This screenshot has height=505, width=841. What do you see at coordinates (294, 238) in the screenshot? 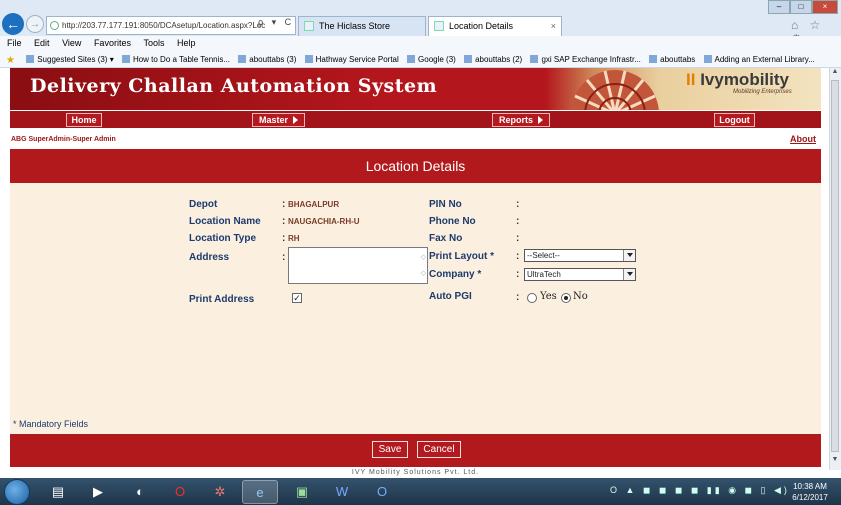
I see `location-type-value: RH` at bounding box center [294, 238].